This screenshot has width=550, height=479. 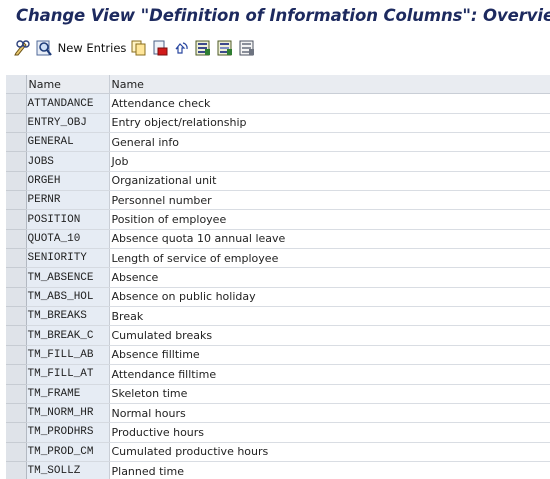 What do you see at coordinates (68, 181) in the screenshot?
I see `row-key-cell: ORGEH` at bounding box center [68, 181].